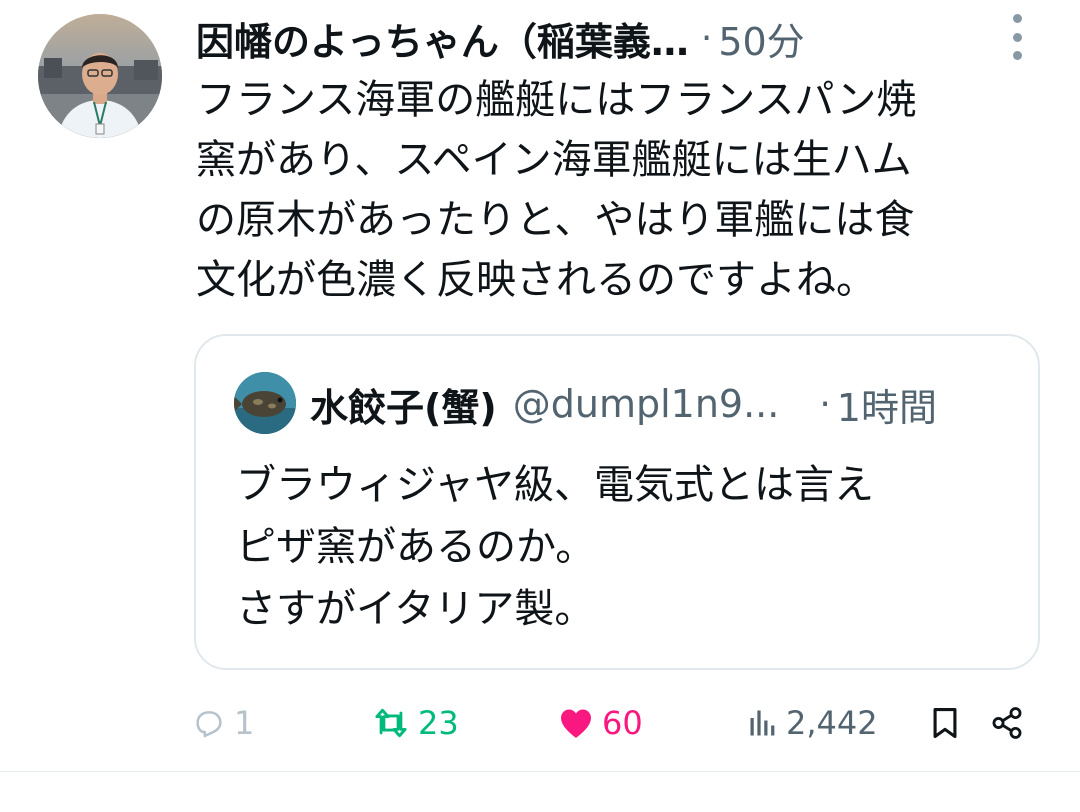 The height and width of the screenshot is (812, 1080). Describe the element at coordinates (209, 724) in the screenshot. I see `reply-icon` at that location.